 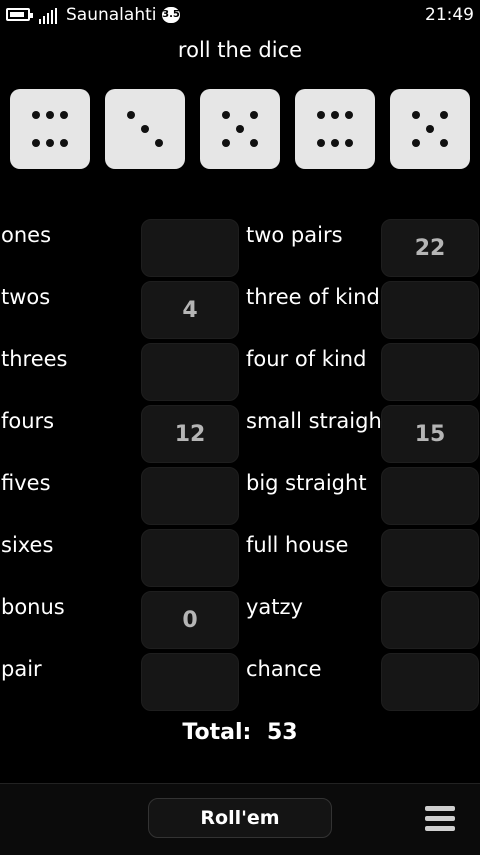 I want to click on total-label: Total:, so click(x=217, y=732).